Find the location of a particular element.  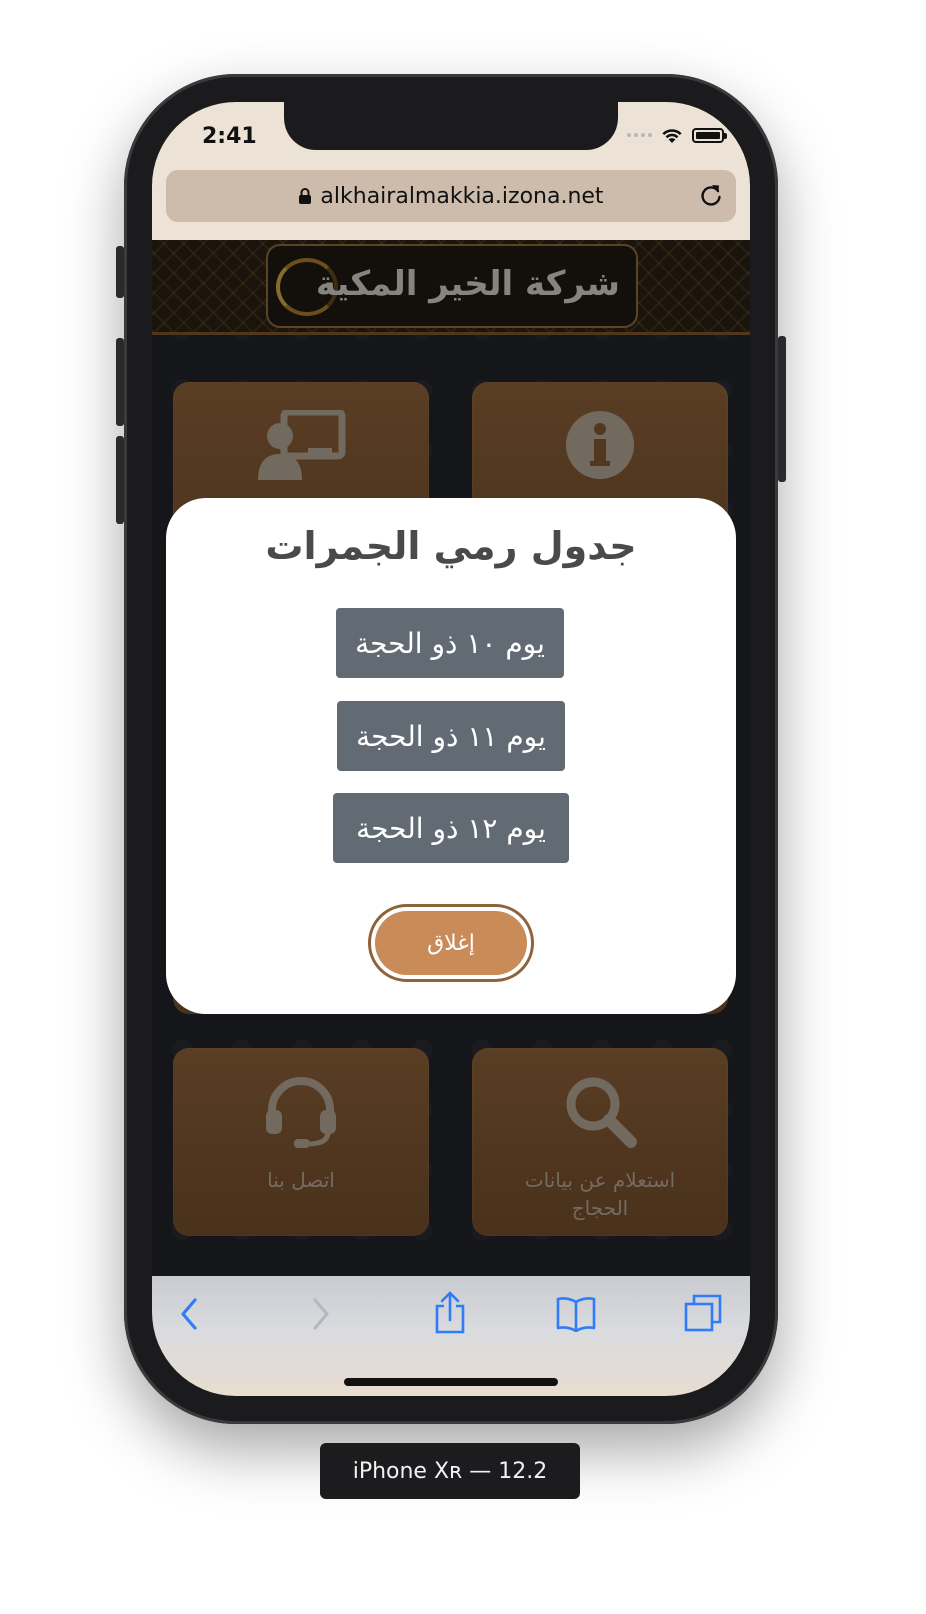

battery-icon is located at coordinates (709, 135).